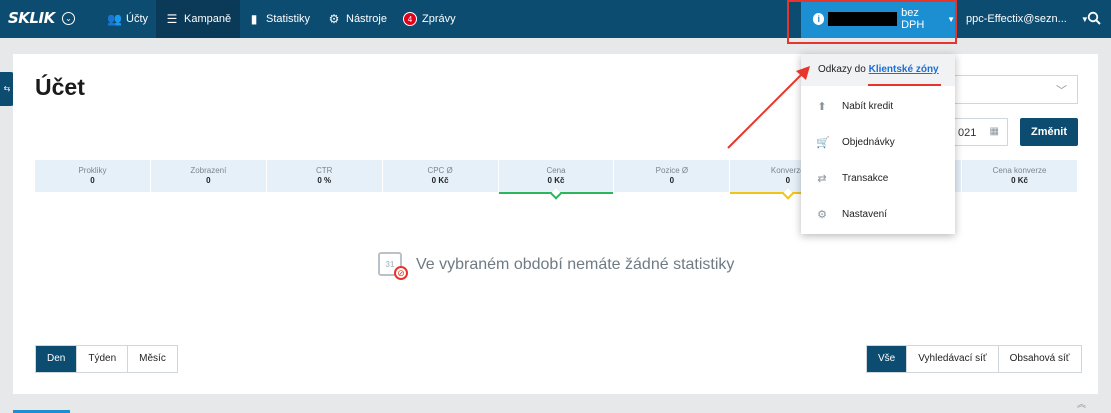 Image resolution: width=1111 pixels, height=413 pixels. I want to click on nav-tools: ⚙ Nástroje, so click(357, 19).